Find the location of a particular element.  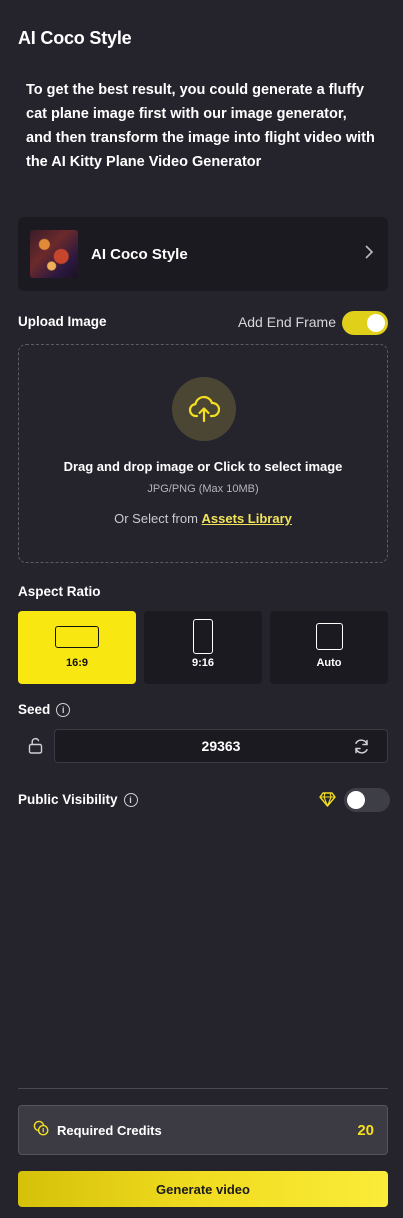

add-end-frame-toggle is located at coordinates (365, 323).